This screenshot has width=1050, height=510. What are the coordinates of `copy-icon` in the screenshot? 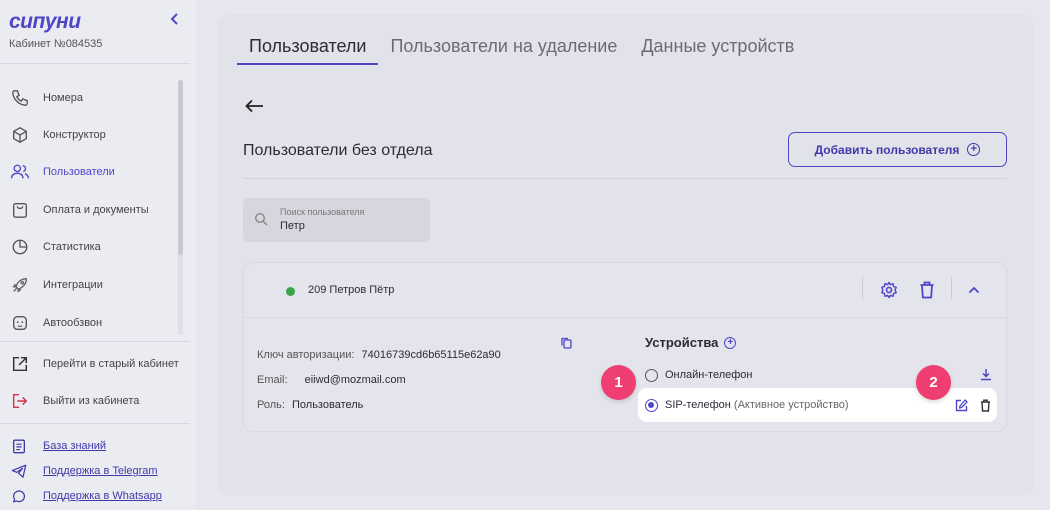 It's located at (566, 345).